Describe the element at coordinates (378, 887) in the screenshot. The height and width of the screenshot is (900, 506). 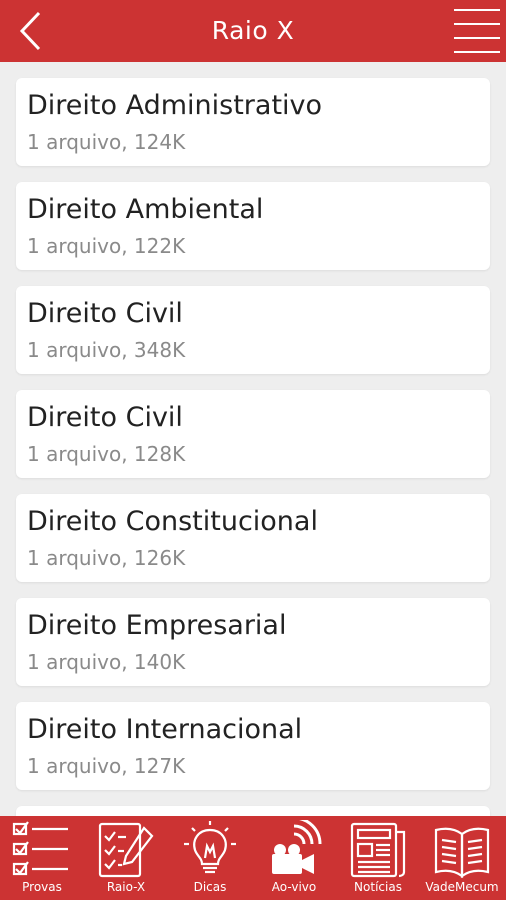
I see `tab-label: Notícias` at that location.